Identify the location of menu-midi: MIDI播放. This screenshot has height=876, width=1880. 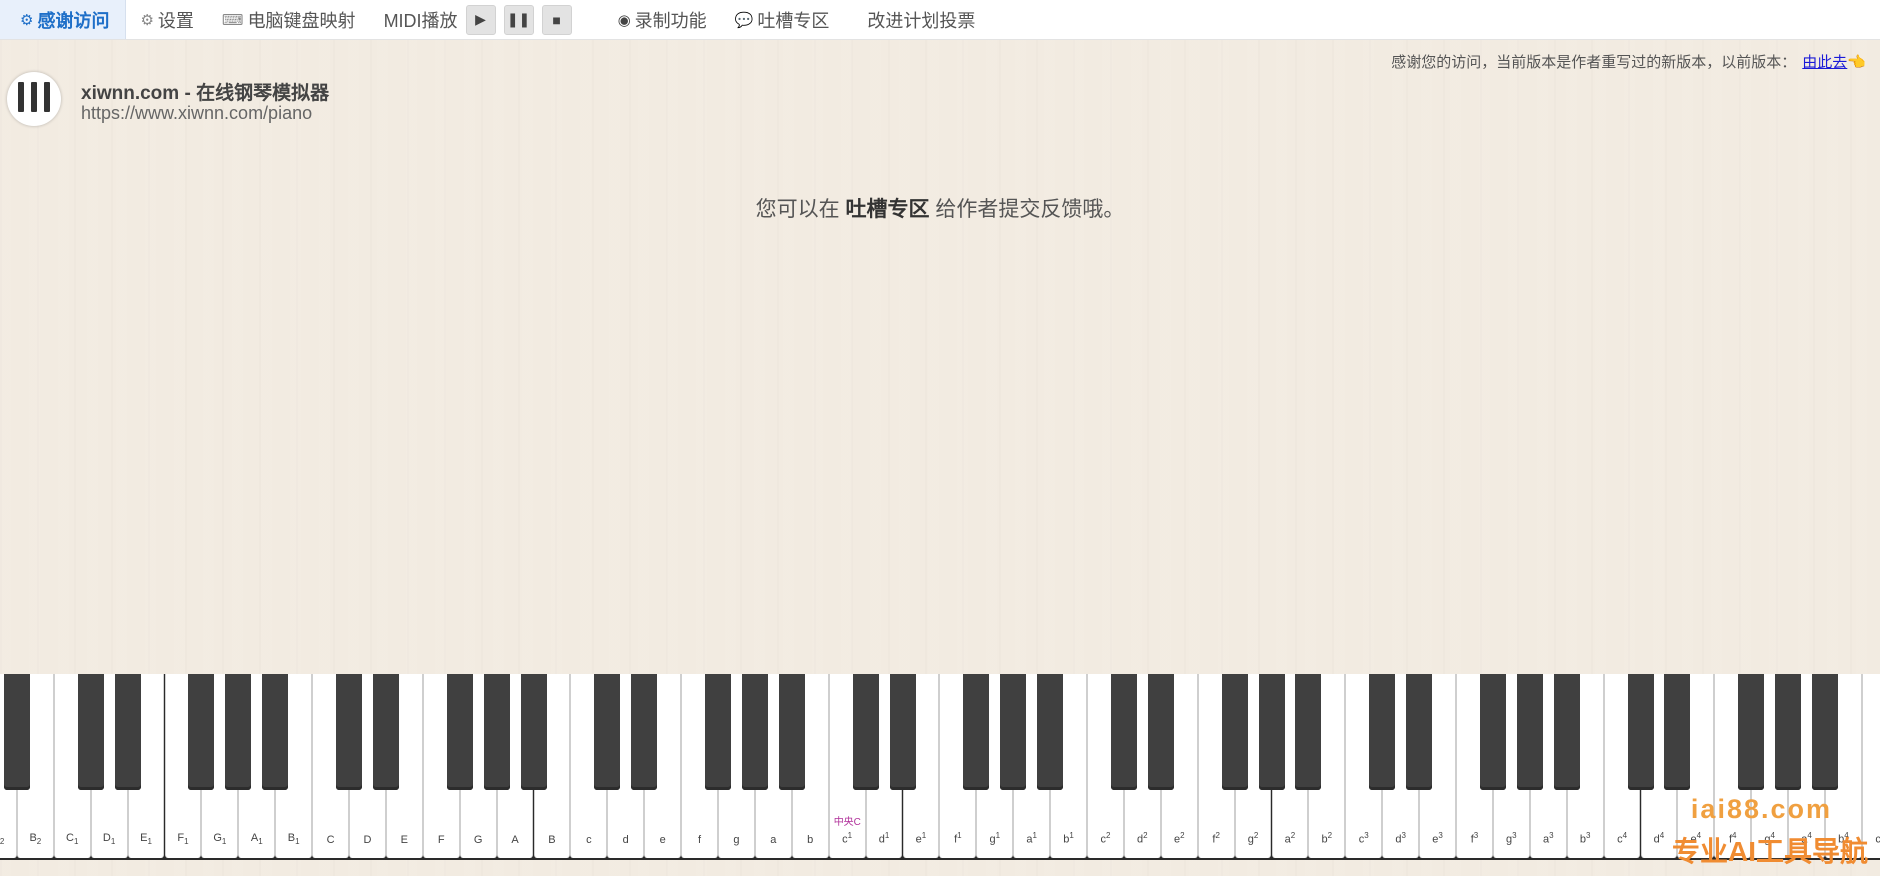
(418, 19).